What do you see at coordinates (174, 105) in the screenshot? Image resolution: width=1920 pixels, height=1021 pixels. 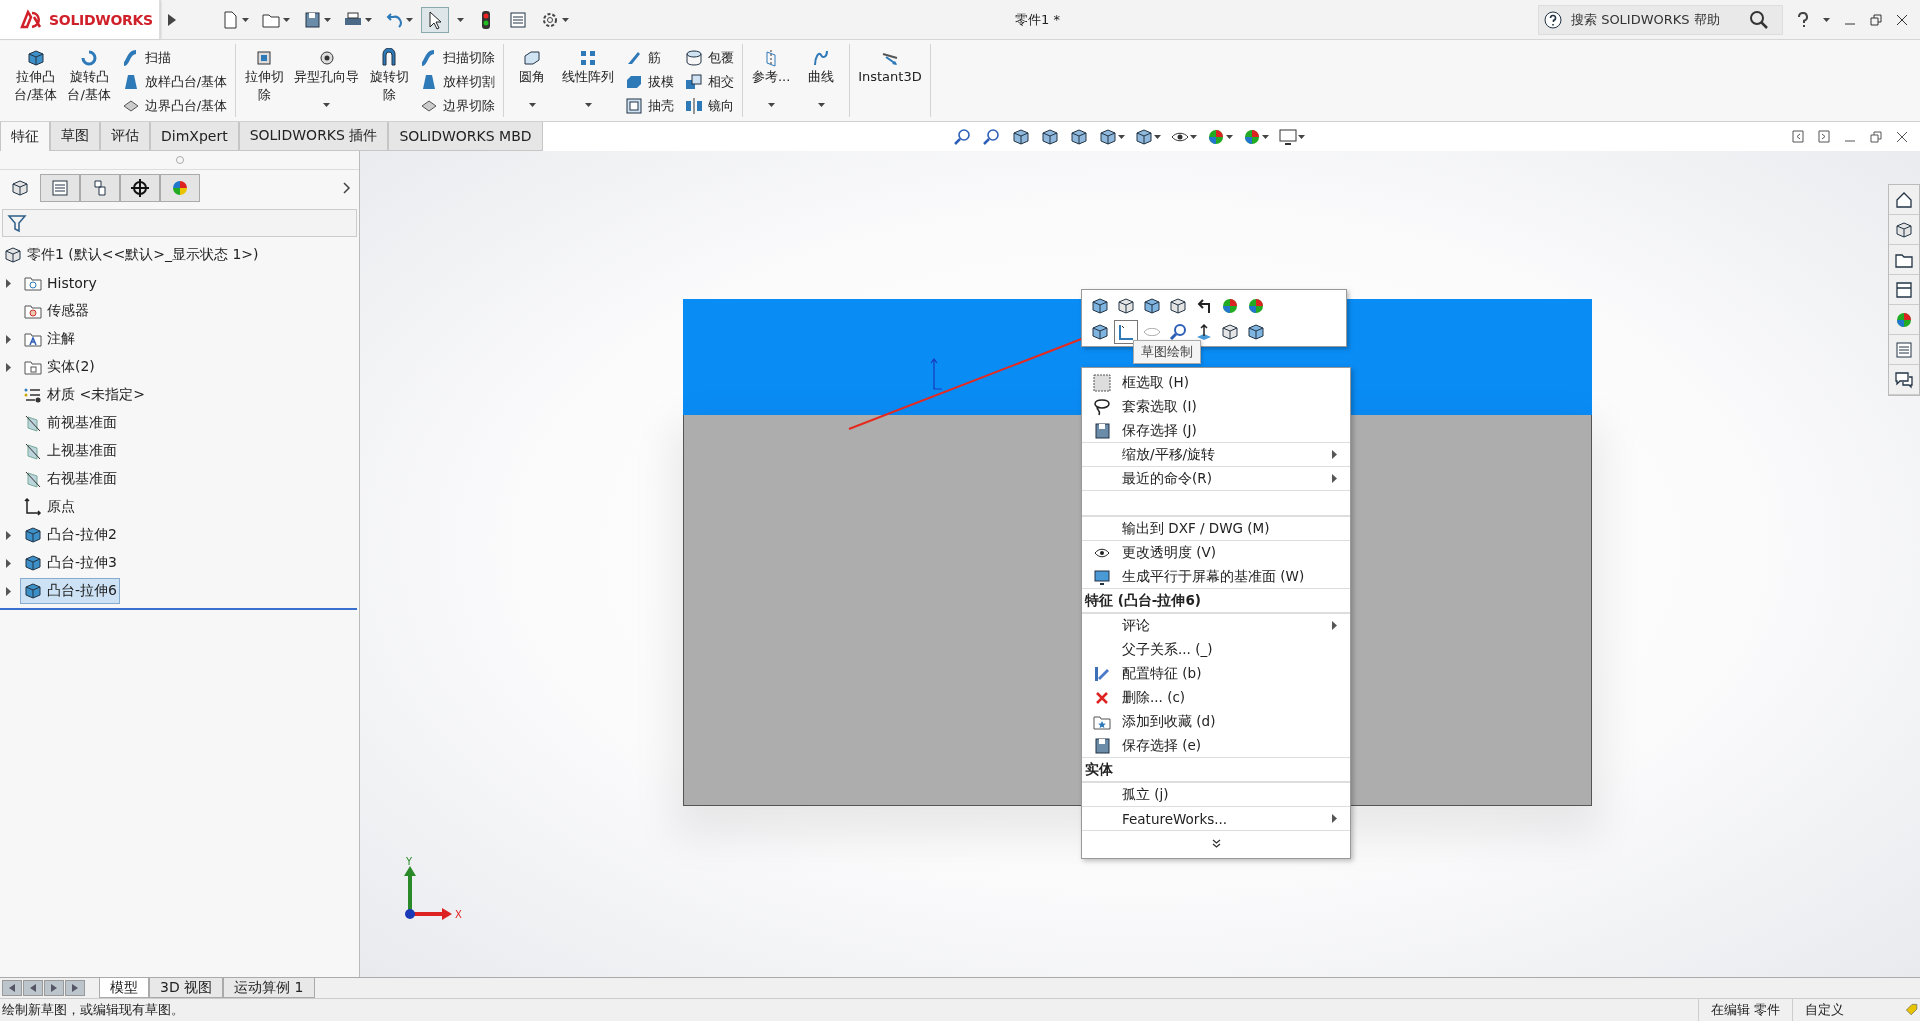 I see `ribbon-tool: 边界凸台/基体` at bounding box center [174, 105].